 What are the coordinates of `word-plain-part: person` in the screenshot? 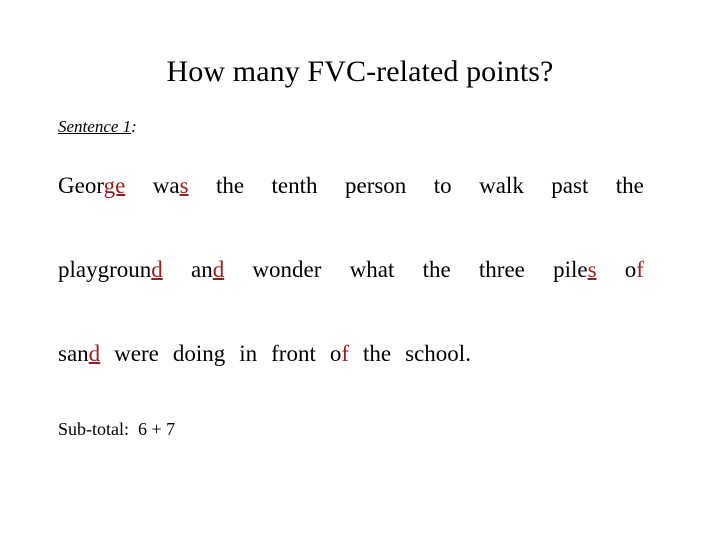 It's located at (375, 185).